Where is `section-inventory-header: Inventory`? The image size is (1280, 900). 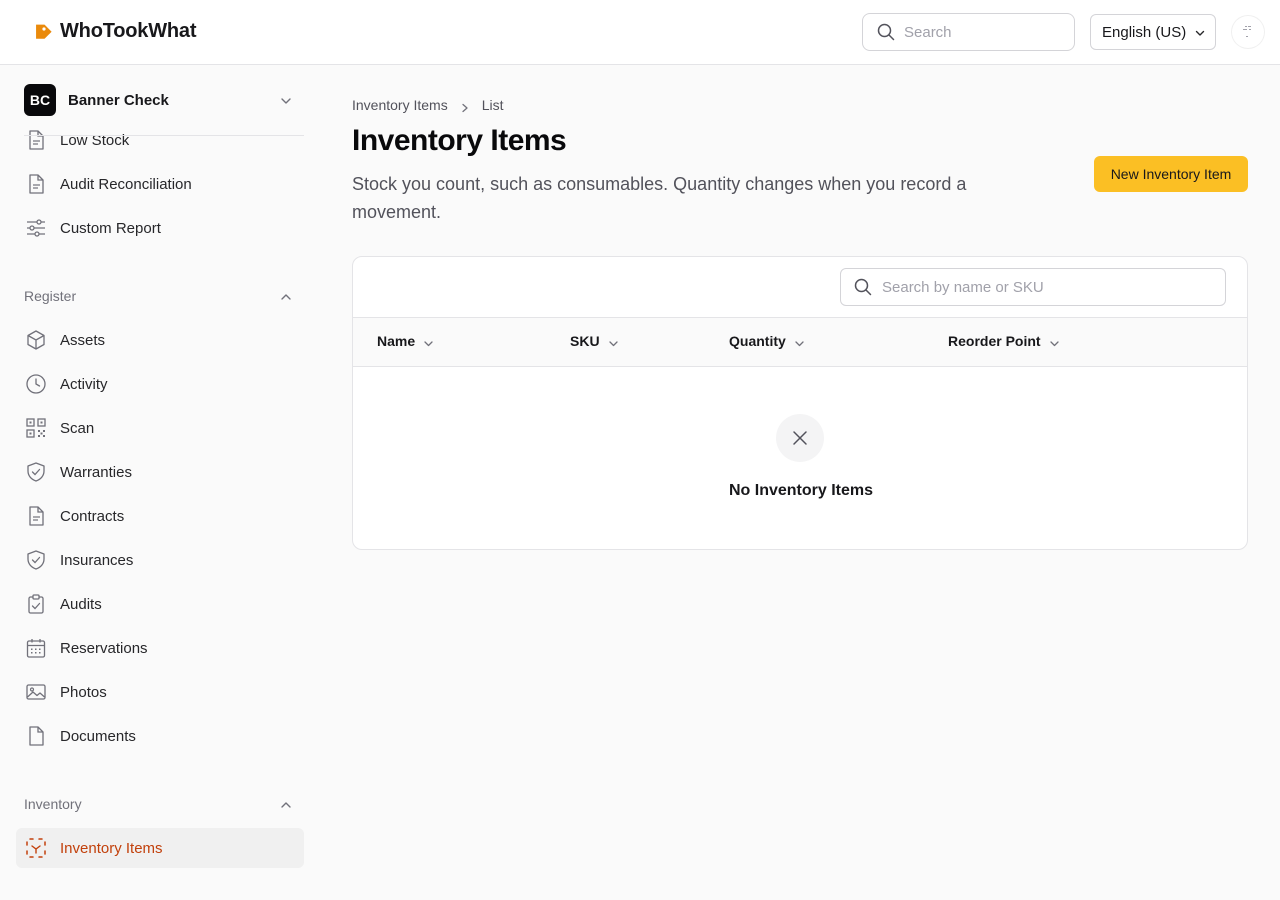
section-inventory-header: Inventory is located at coordinates (164, 804).